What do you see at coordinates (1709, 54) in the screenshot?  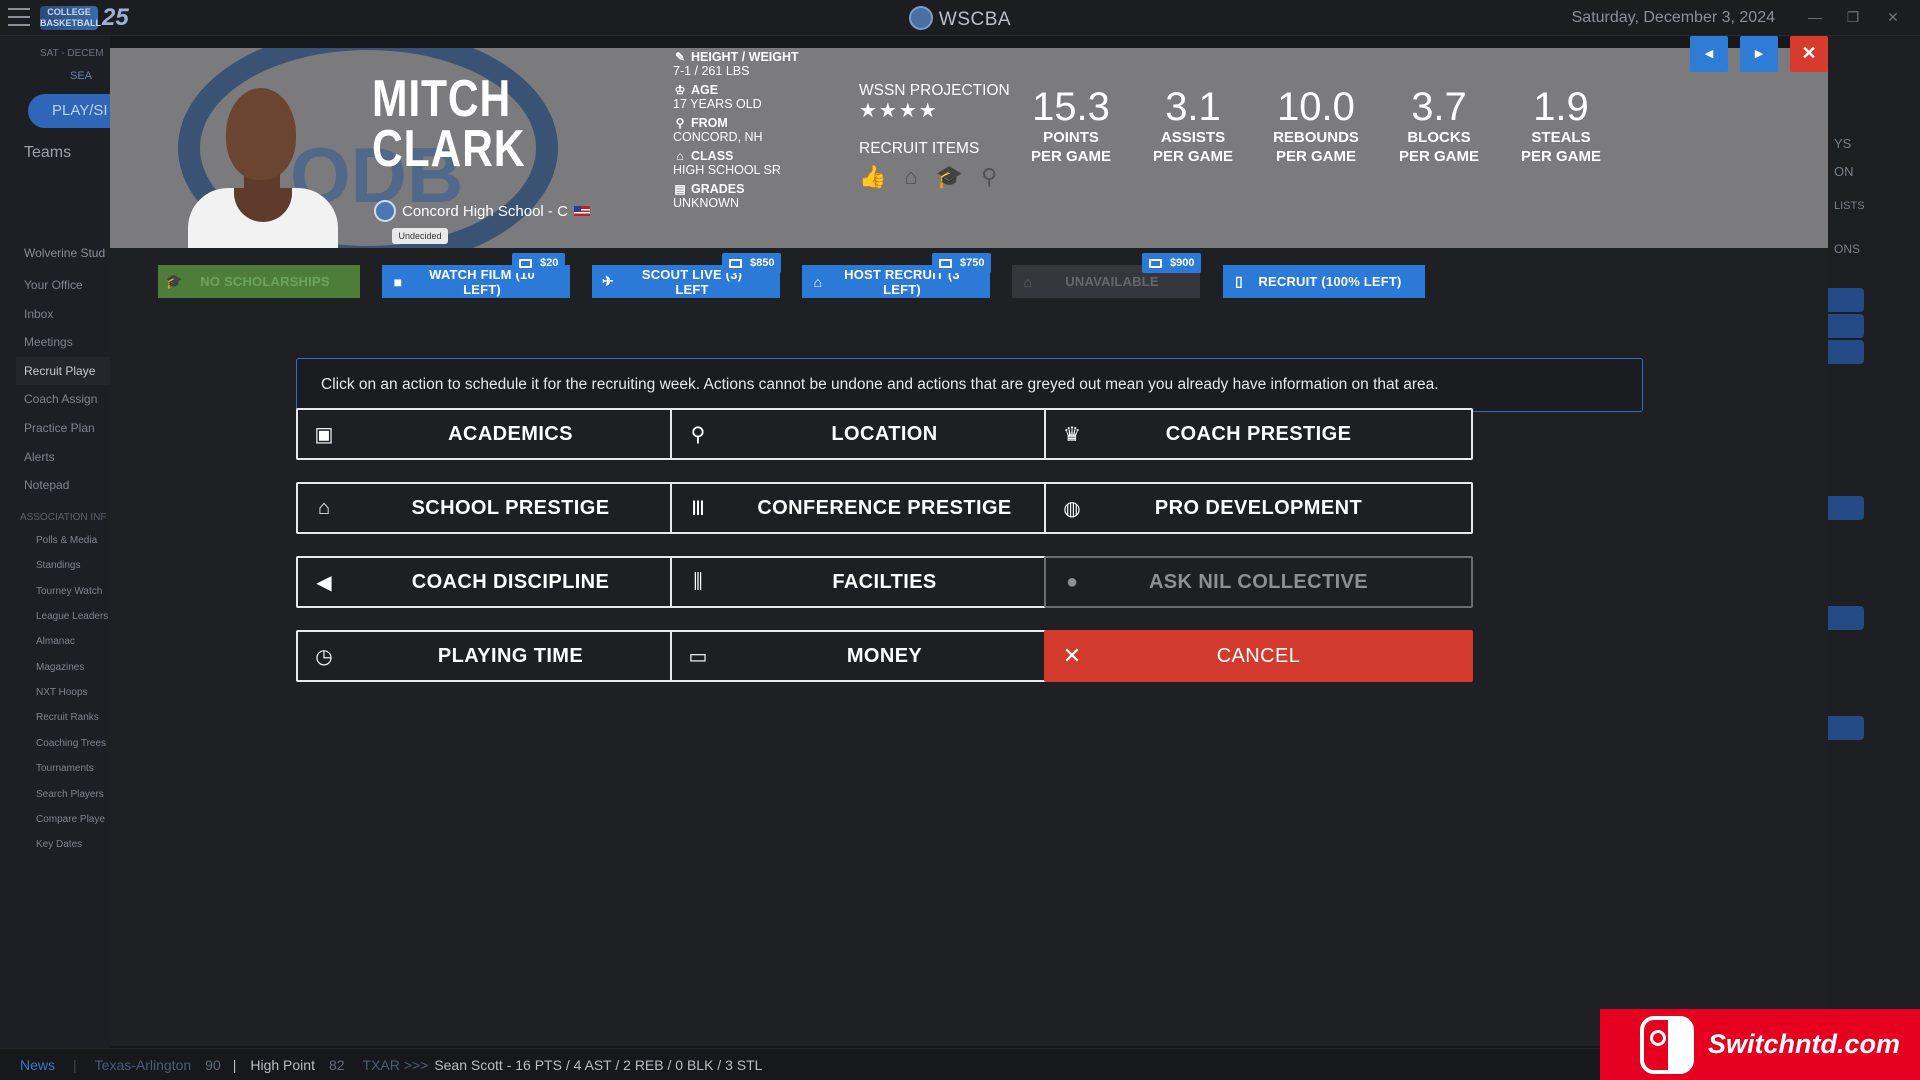 I see `previous-player-button: ◀` at bounding box center [1709, 54].